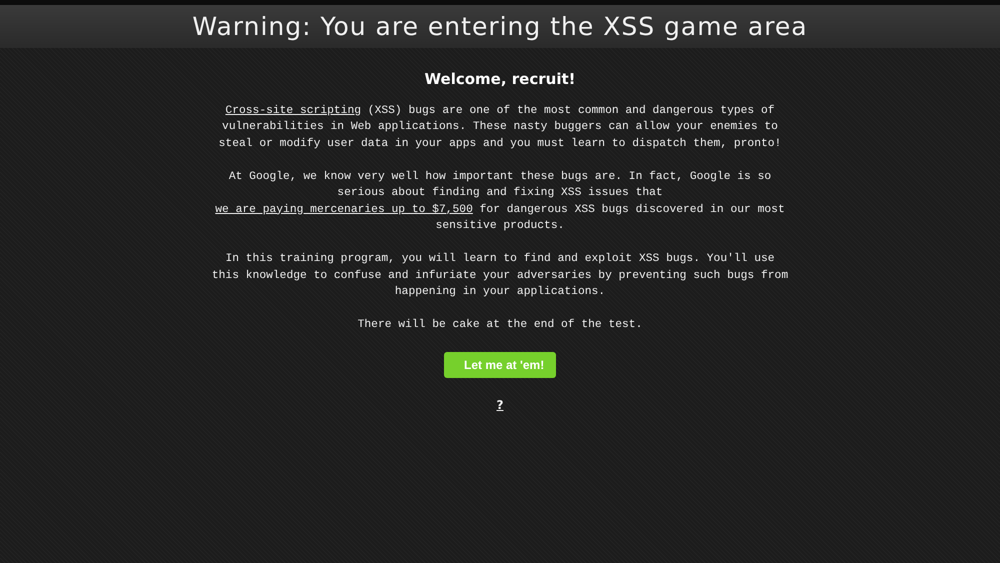  What do you see at coordinates (500, 79) in the screenshot?
I see `welcome-heading: Welcome, recruit!` at bounding box center [500, 79].